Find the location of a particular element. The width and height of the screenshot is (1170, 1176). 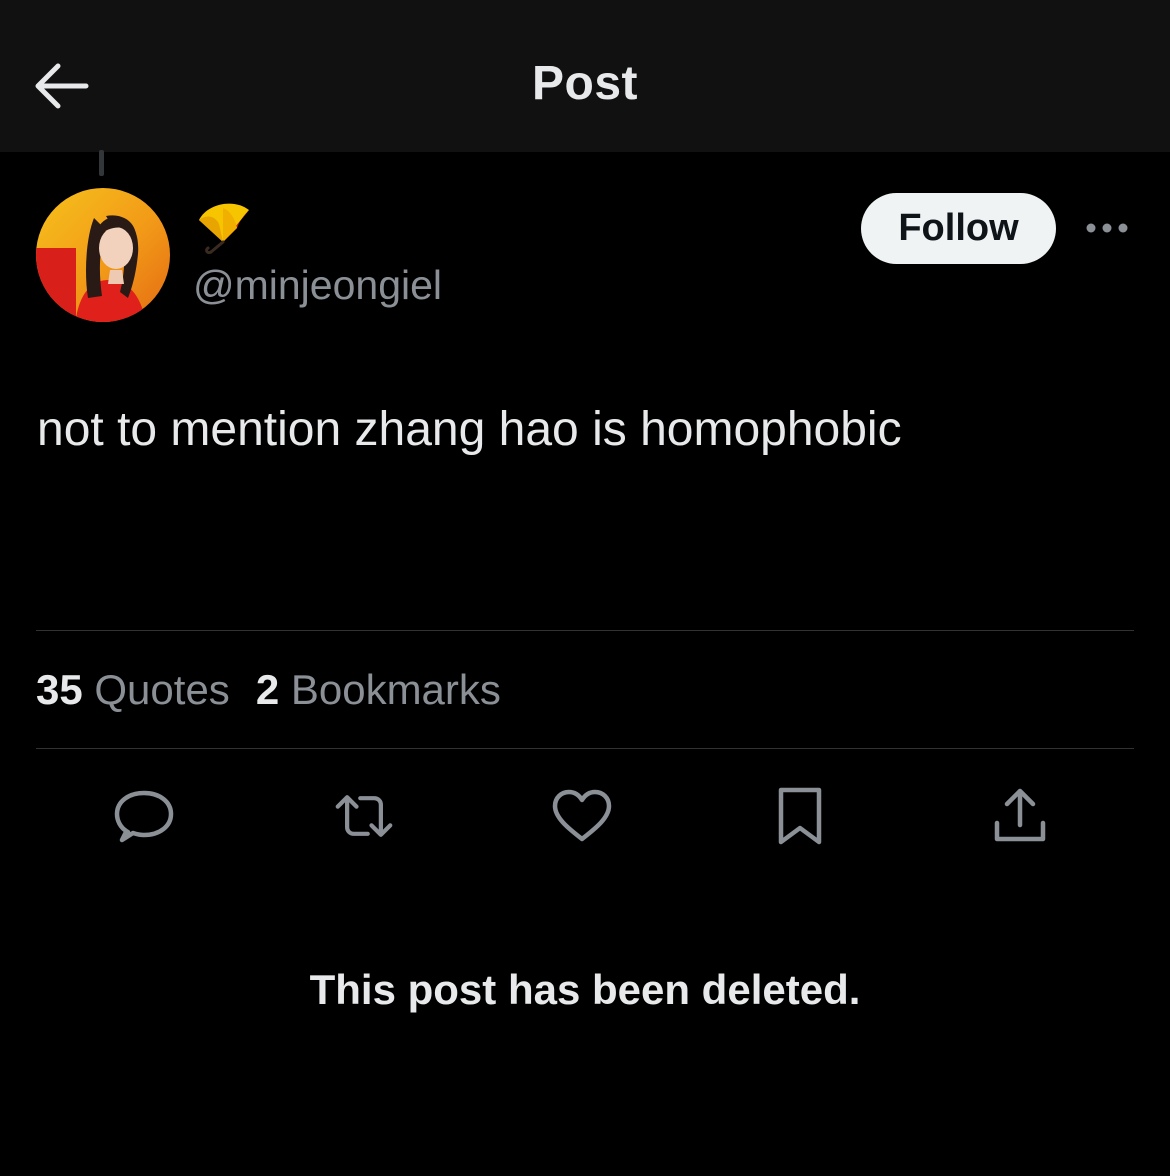

repost-icon is located at coordinates (364, 816).